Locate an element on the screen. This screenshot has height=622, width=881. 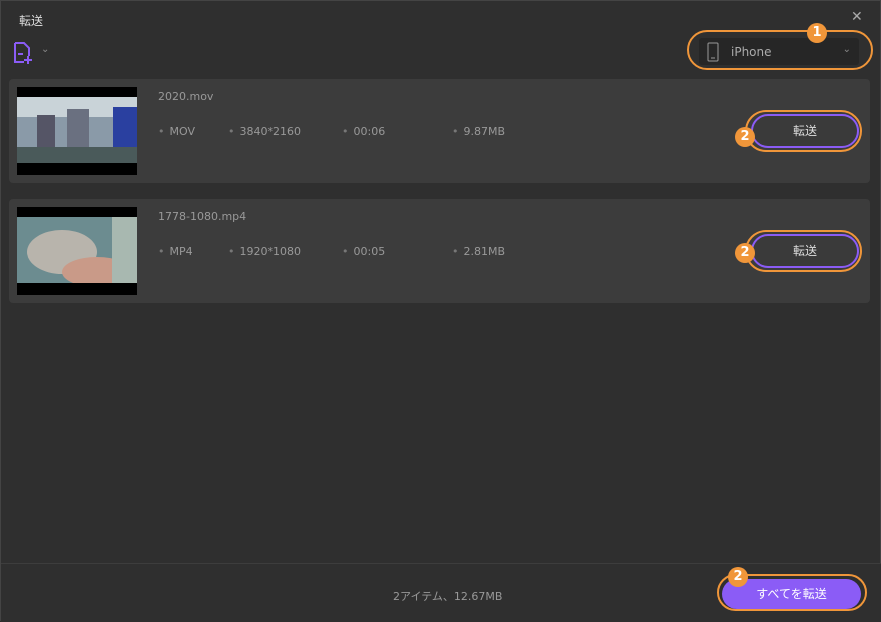
chevron-down-icon: ⌄ is located at coordinates (45, 49).